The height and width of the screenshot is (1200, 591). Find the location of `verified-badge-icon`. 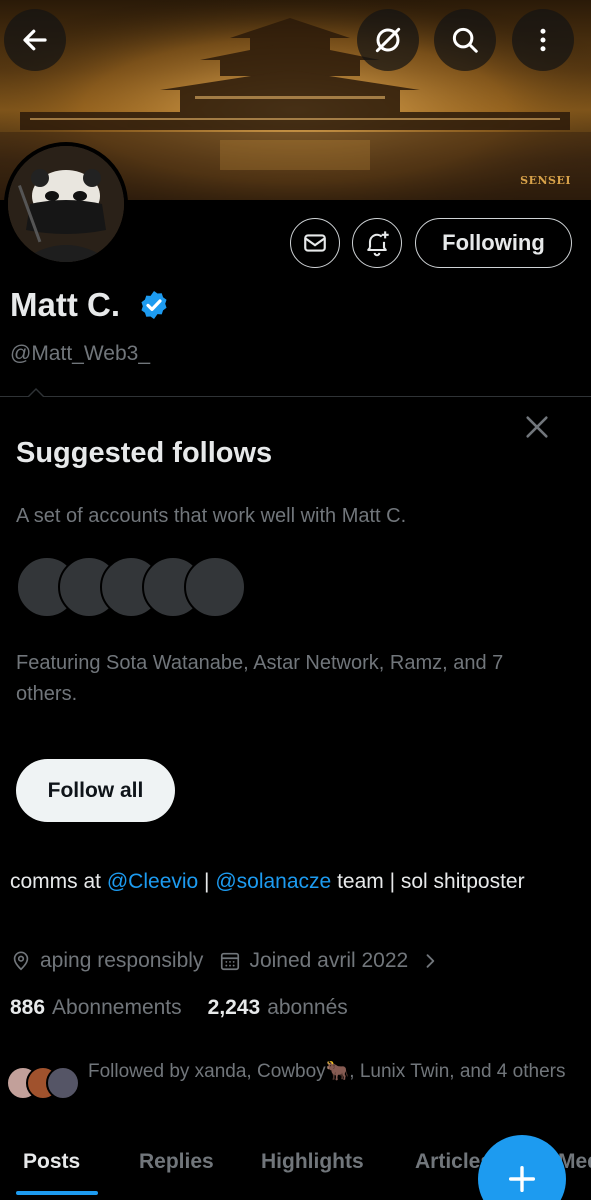

verified-badge-icon is located at coordinates (154, 305).